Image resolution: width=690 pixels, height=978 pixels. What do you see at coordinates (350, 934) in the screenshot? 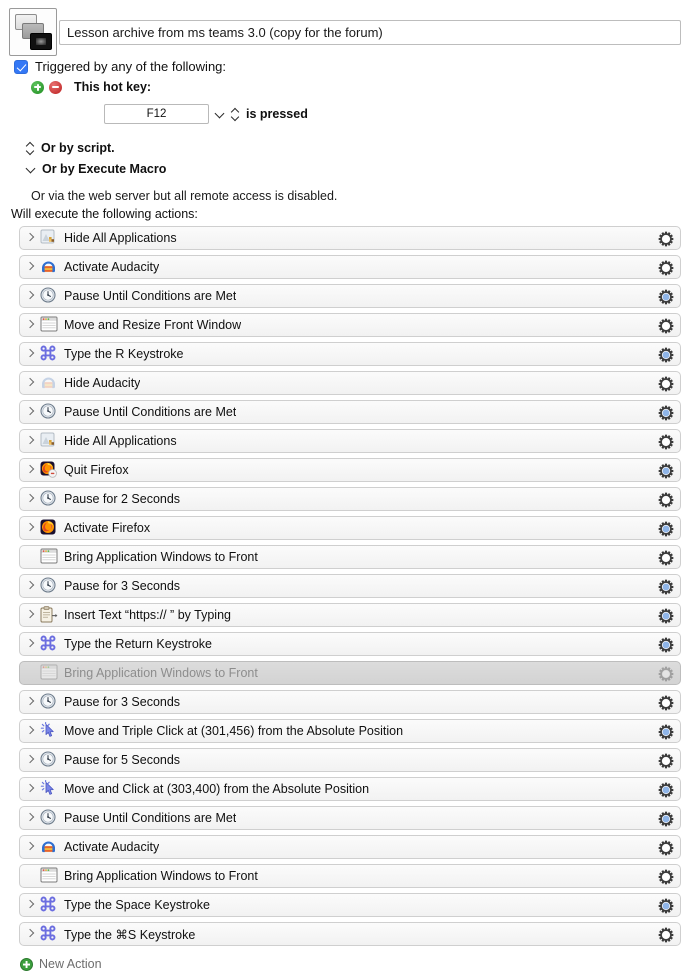
I see `action-row: Type the ⌘S Keystroke` at bounding box center [350, 934].